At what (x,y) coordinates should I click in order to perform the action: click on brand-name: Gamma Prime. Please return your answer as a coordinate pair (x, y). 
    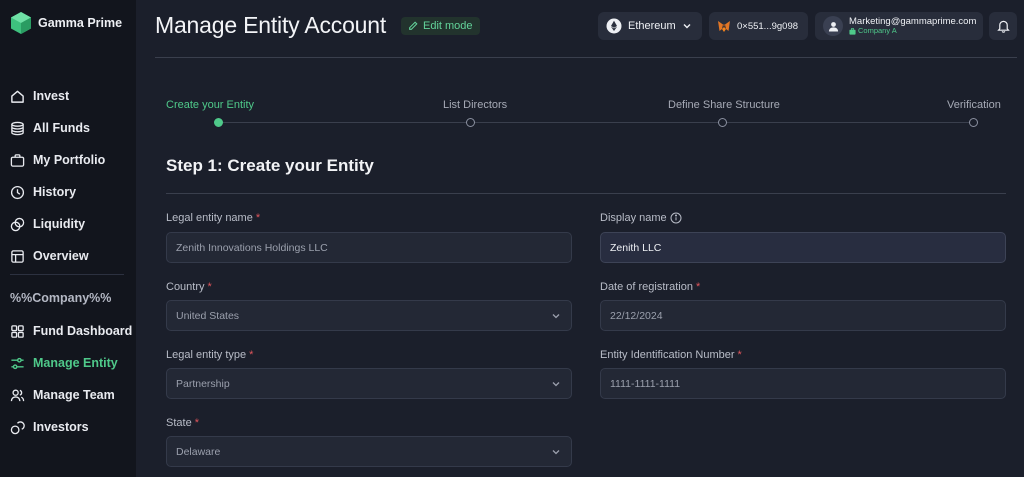
    Looking at the image, I should click on (80, 23).